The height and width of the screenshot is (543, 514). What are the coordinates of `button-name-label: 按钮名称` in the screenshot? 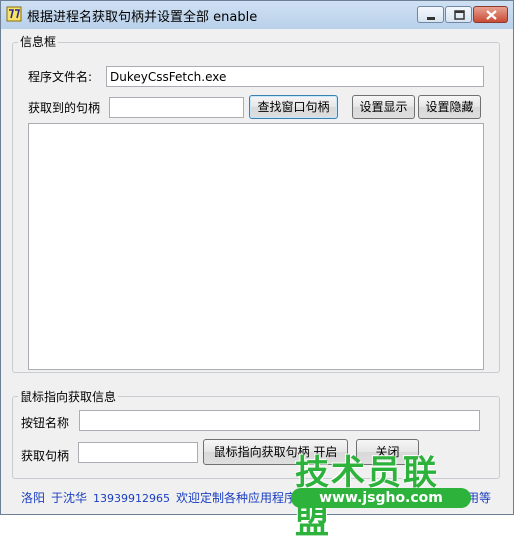 It's located at (45, 423).